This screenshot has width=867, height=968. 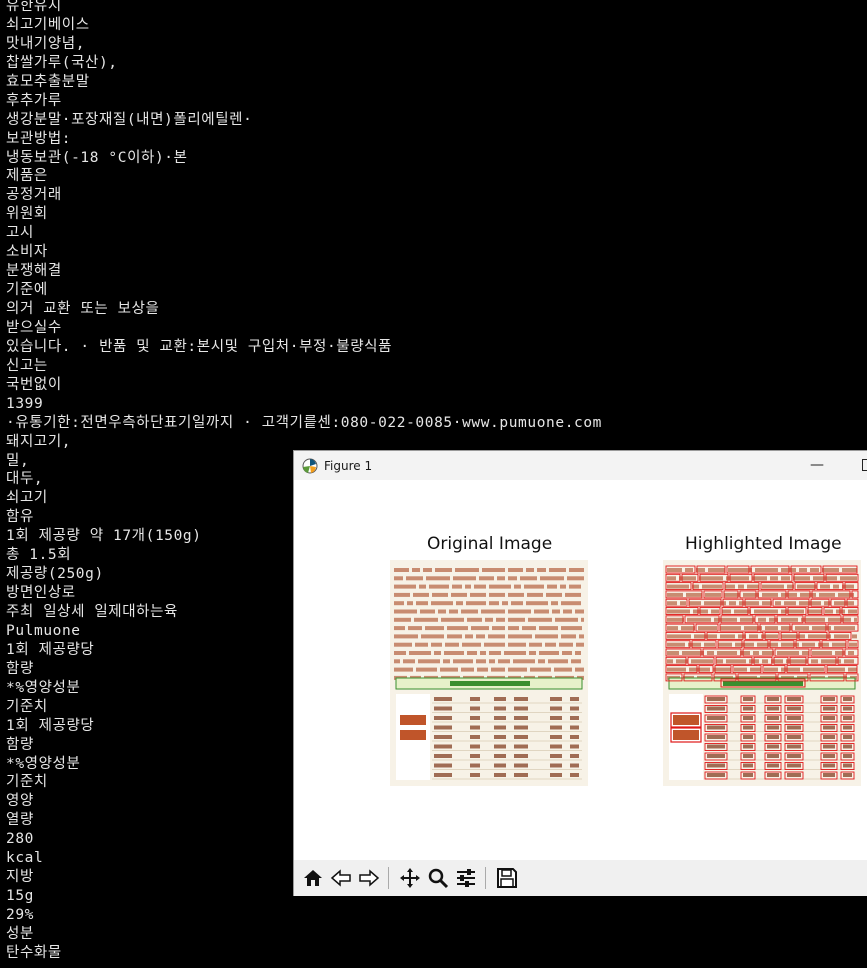 What do you see at coordinates (129, 119) in the screenshot?
I see `terminal-line: 생강분말·포장재질(내면)폴리에틸렌·` at bounding box center [129, 119].